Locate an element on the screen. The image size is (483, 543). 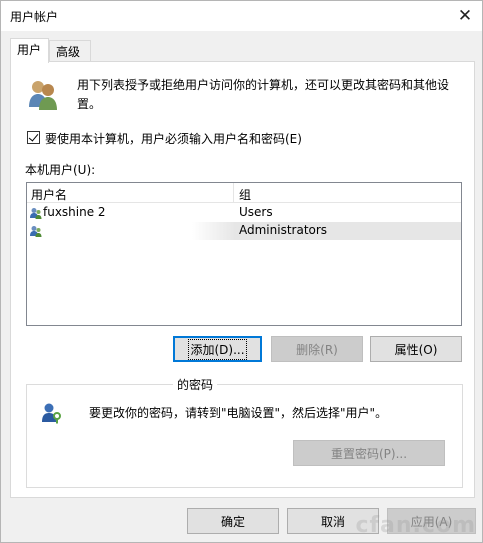
tab-users-label: 用户 is located at coordinates (29, 50).